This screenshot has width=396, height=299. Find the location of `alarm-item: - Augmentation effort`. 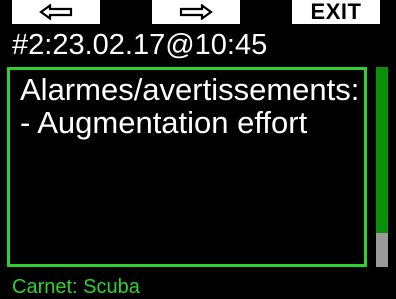

alarm-item: - Augmentation effort is located at coordinates (164, 122).